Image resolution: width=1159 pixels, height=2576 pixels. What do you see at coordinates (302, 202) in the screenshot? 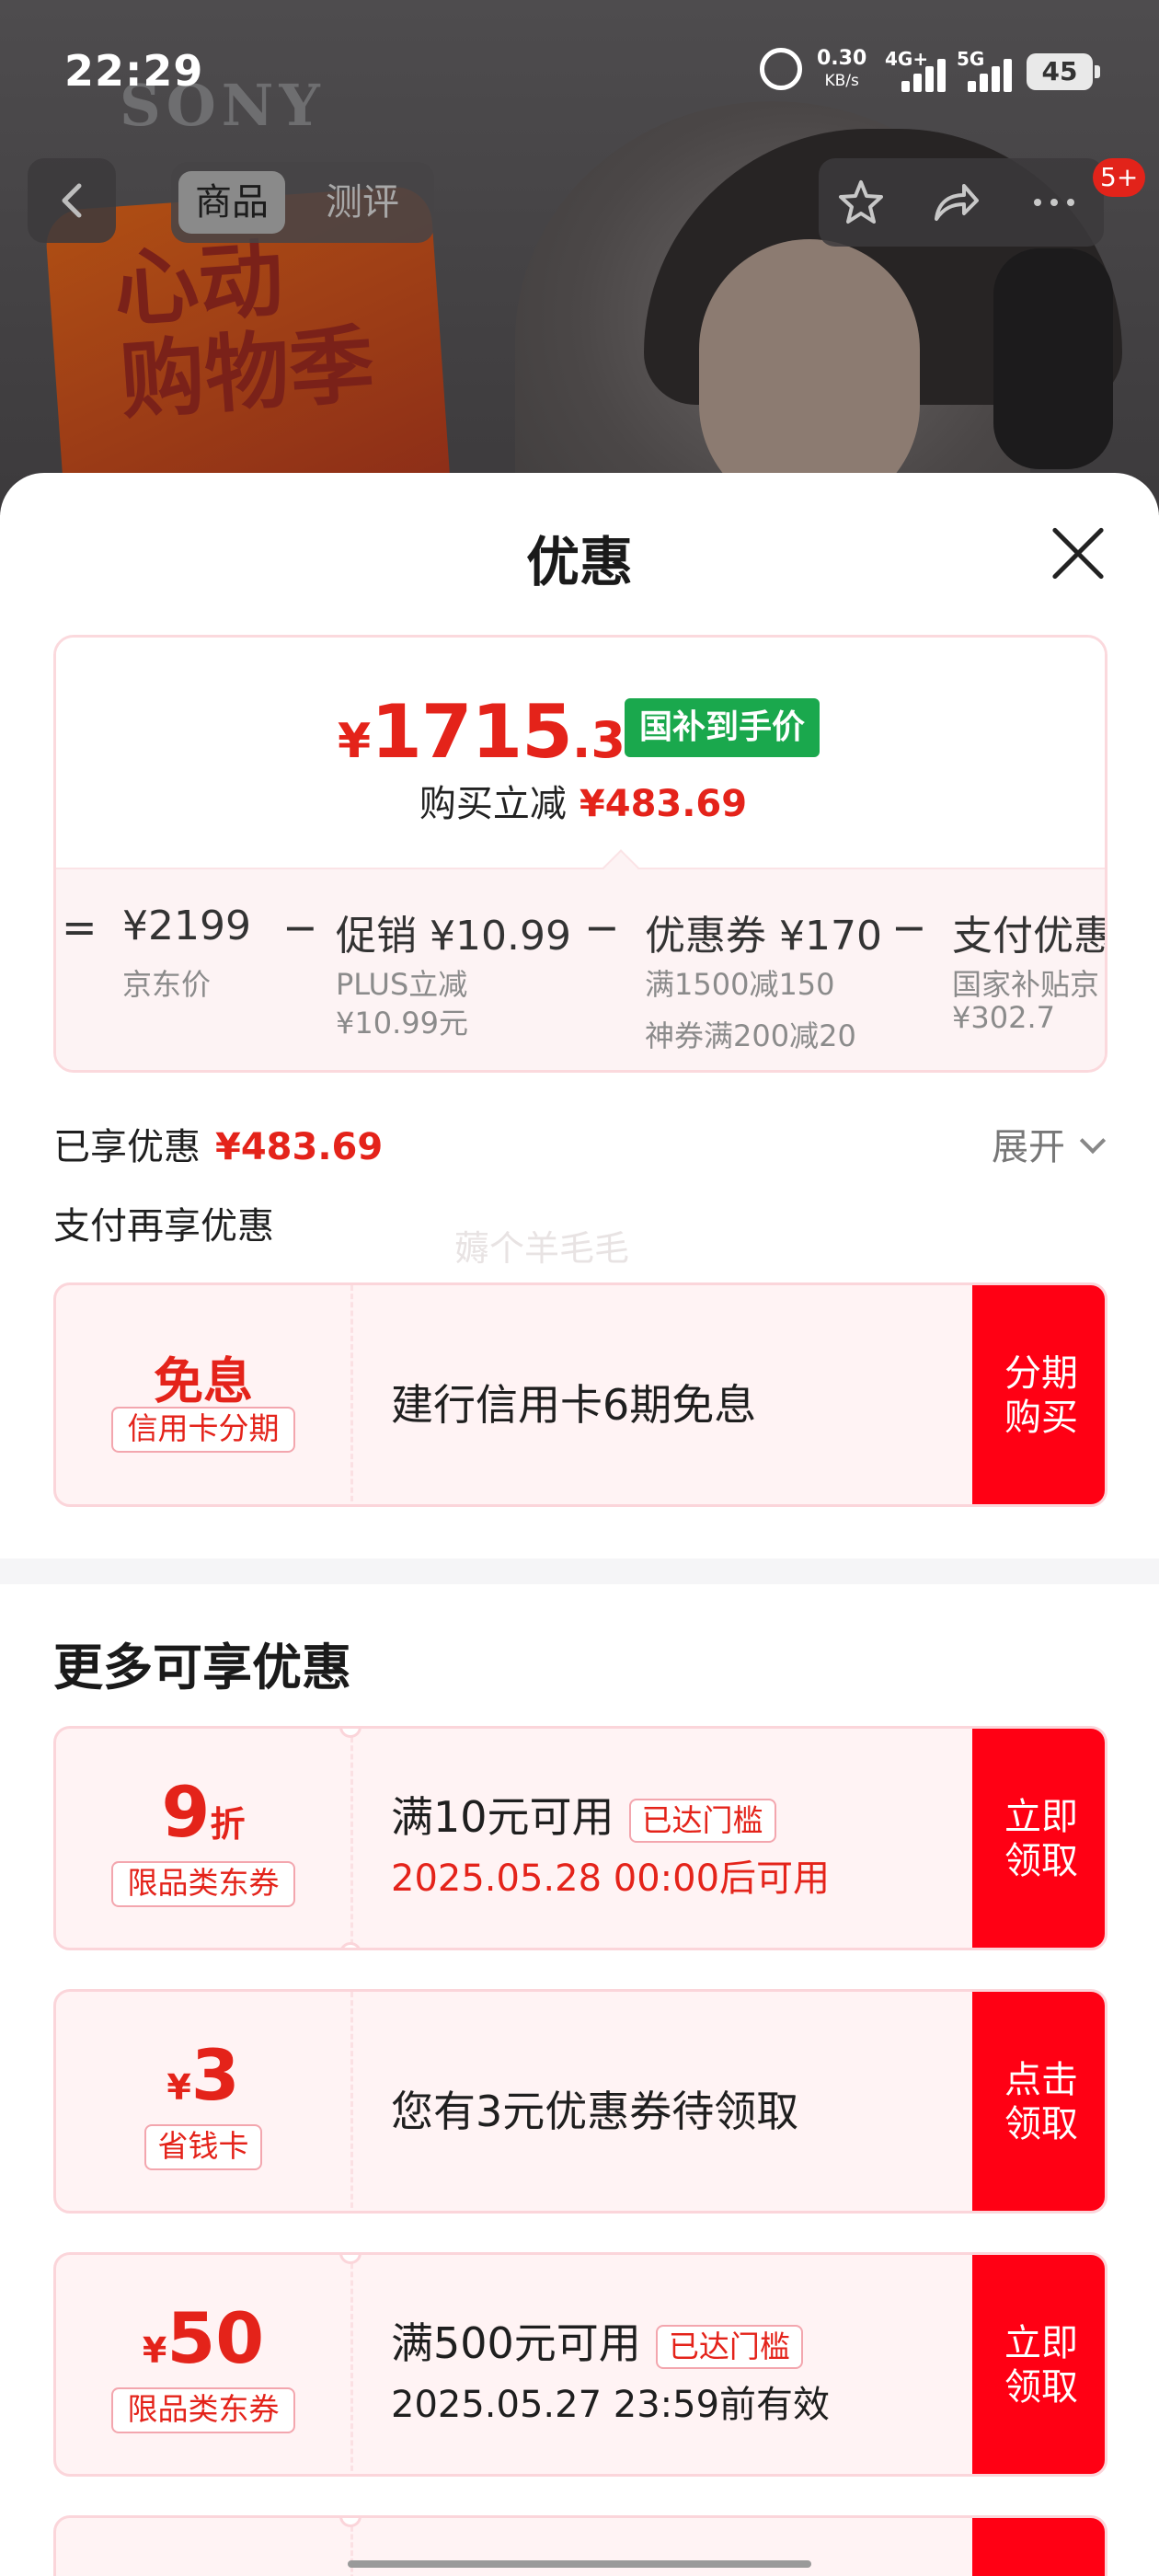
I see `nav-tabs: 商品 测评` at bounding box center [302, 202].